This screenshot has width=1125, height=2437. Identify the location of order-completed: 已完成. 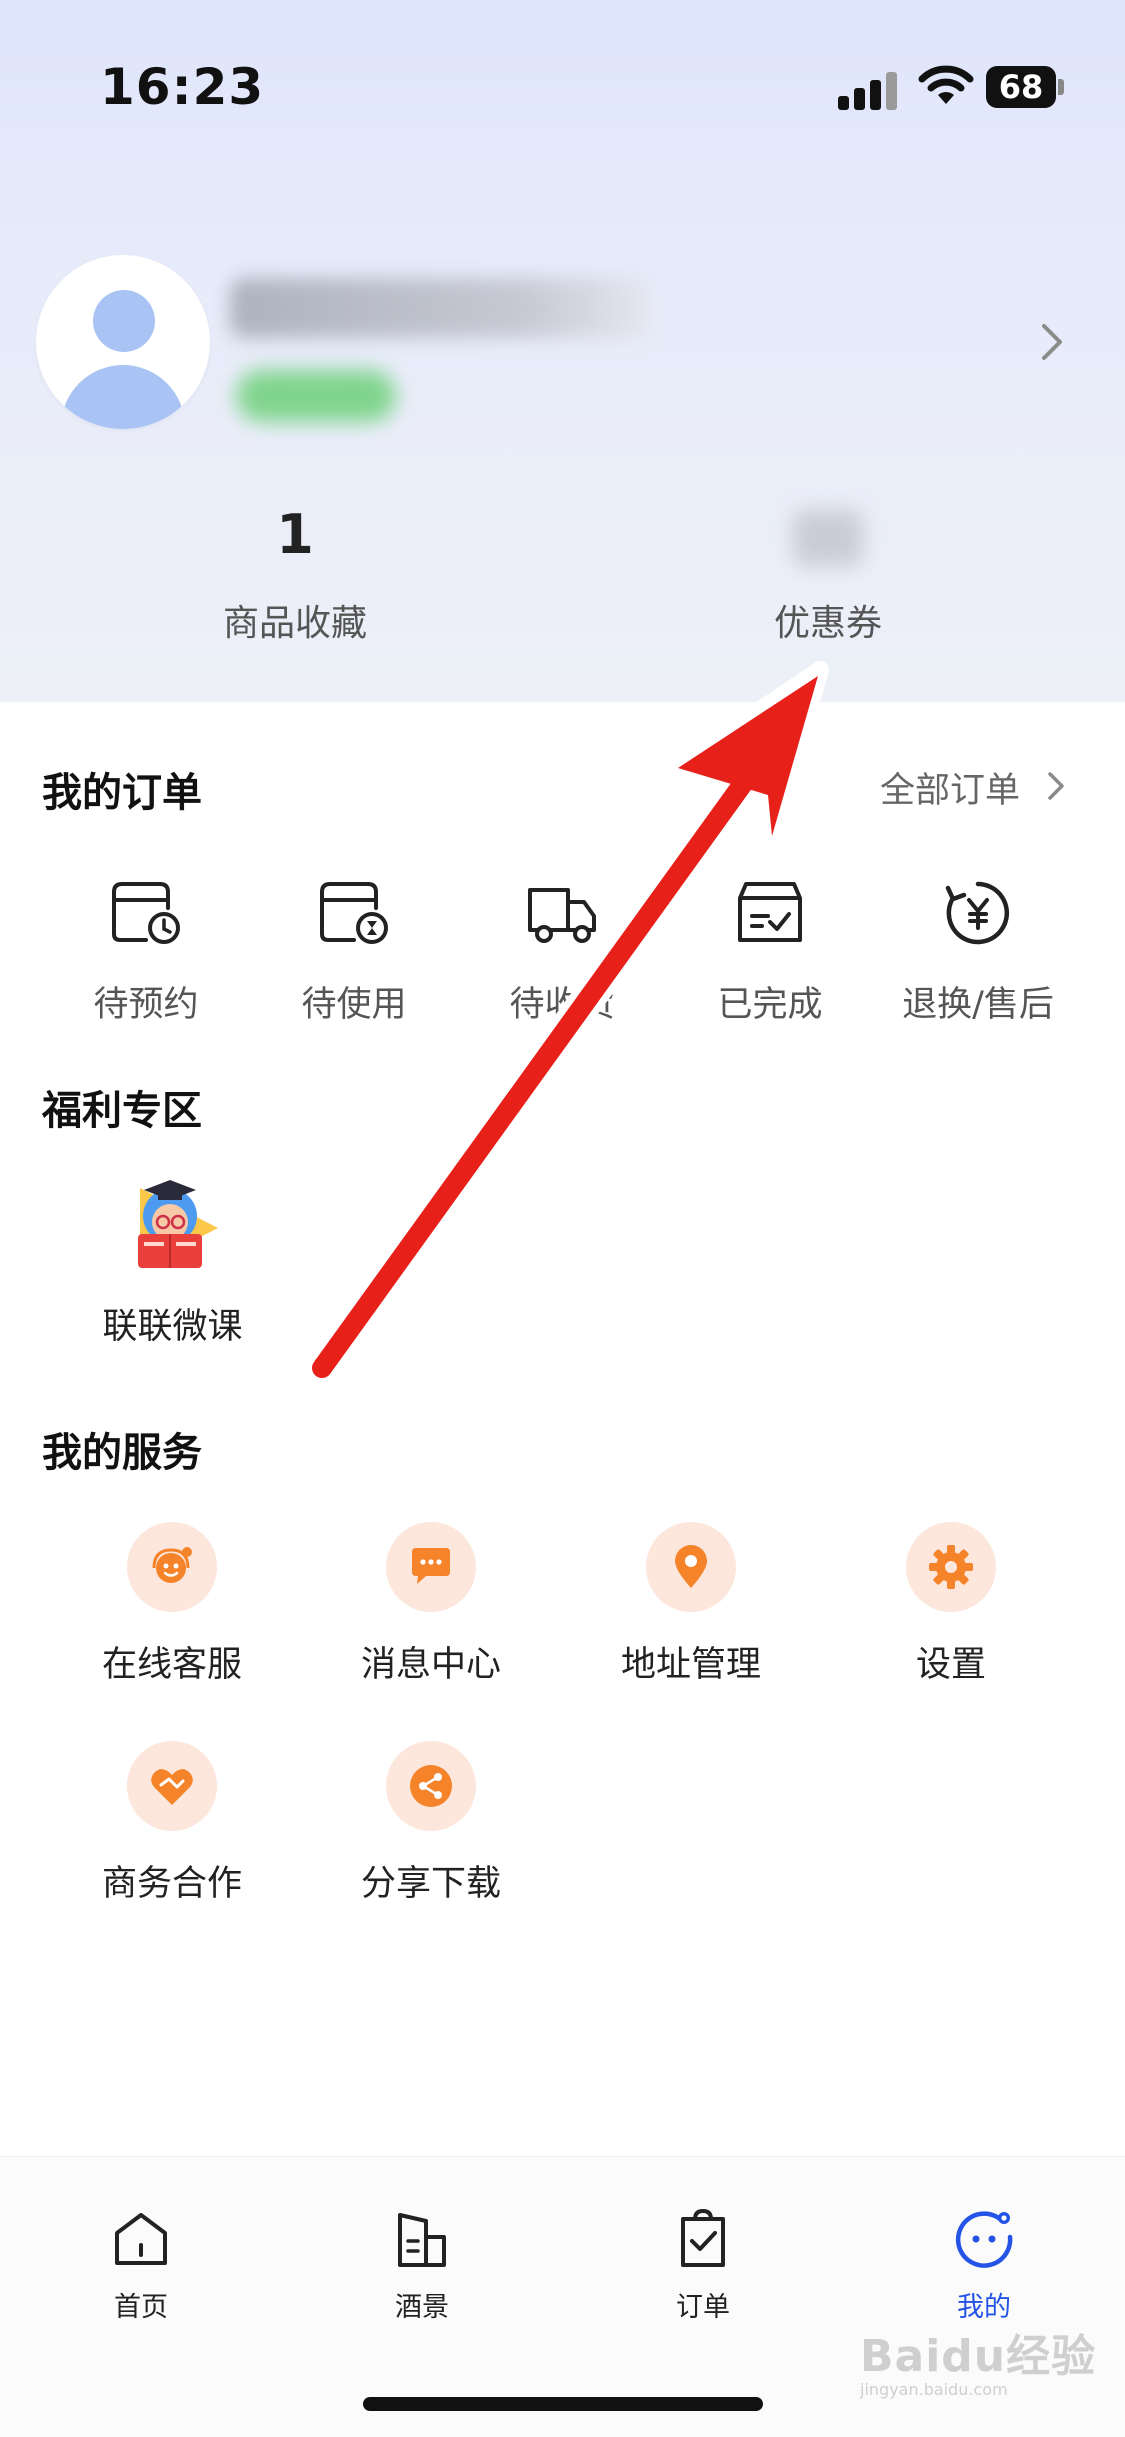
(770, 952).